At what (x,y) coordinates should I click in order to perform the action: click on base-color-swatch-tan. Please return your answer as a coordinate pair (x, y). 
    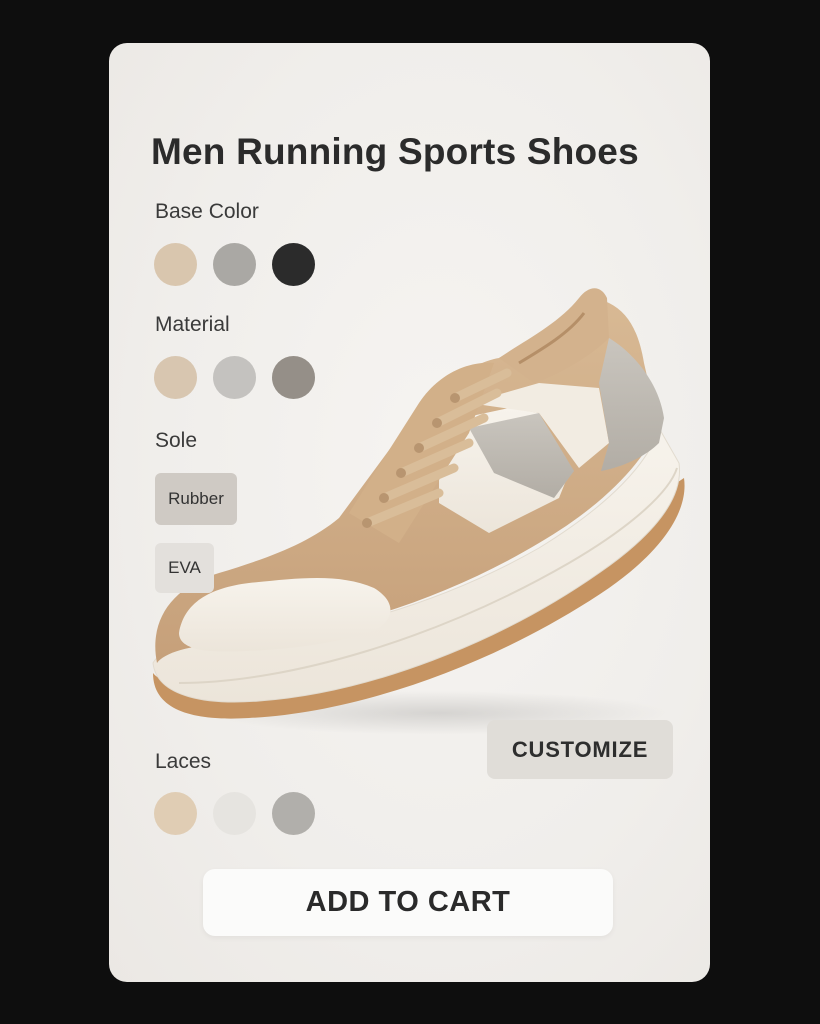
    Looking at the image, I should click on (175, 264).